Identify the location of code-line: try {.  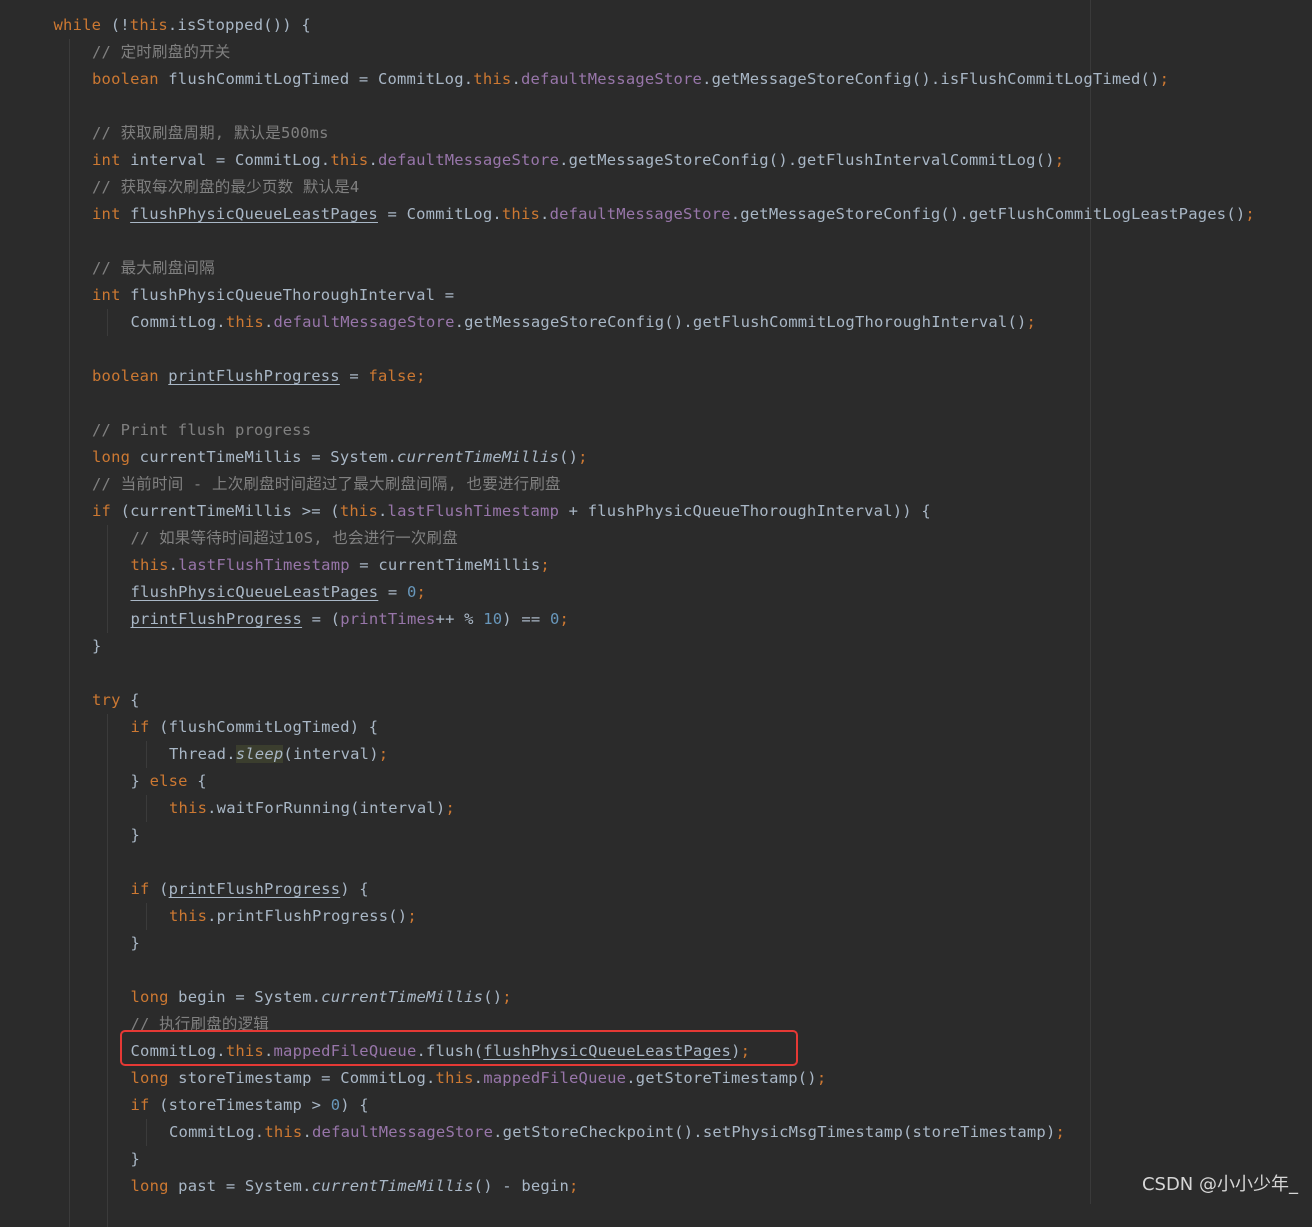
(116, 700).